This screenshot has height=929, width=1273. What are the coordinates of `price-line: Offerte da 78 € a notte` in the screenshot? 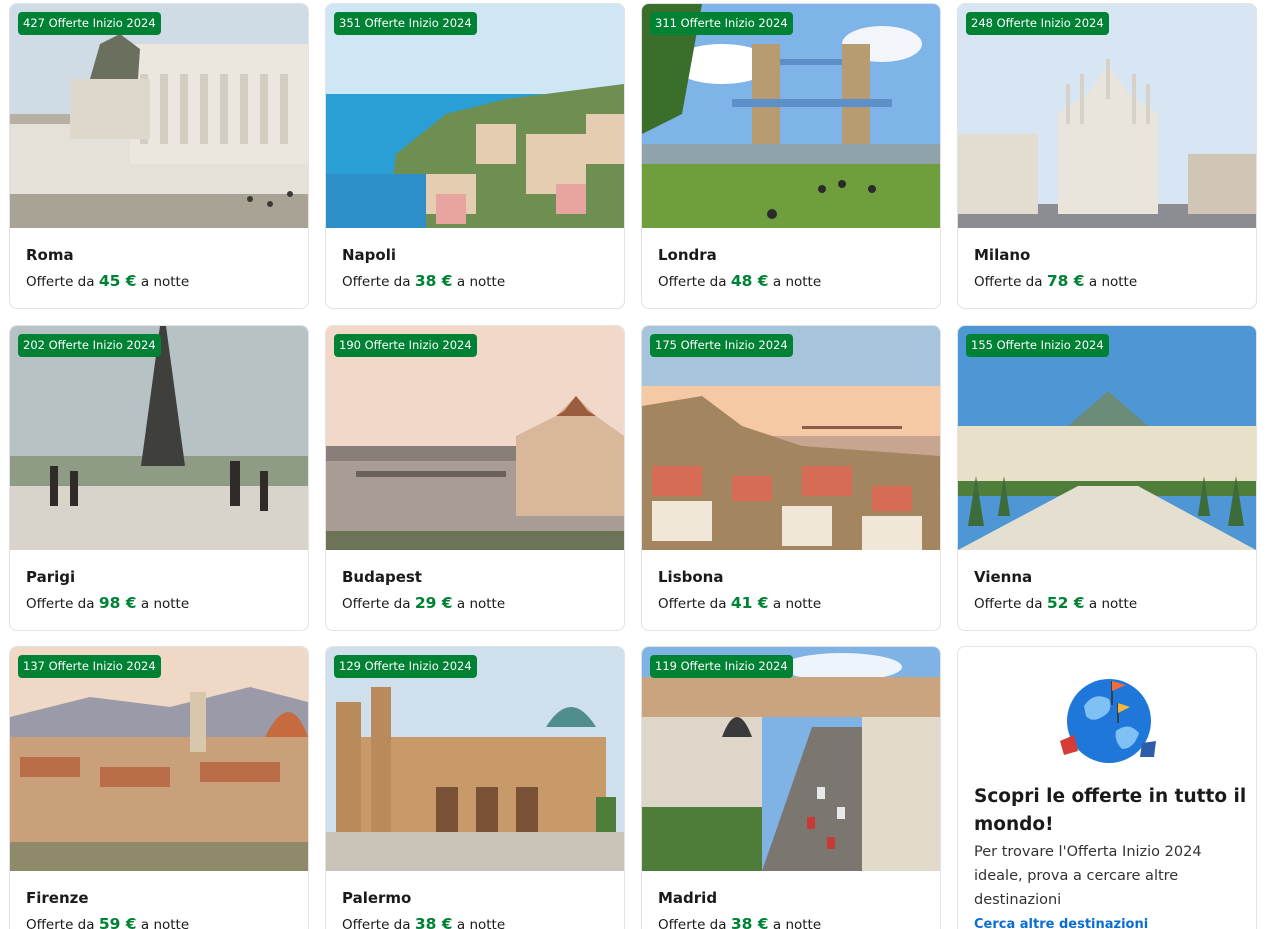 It's located at (1055, 281).